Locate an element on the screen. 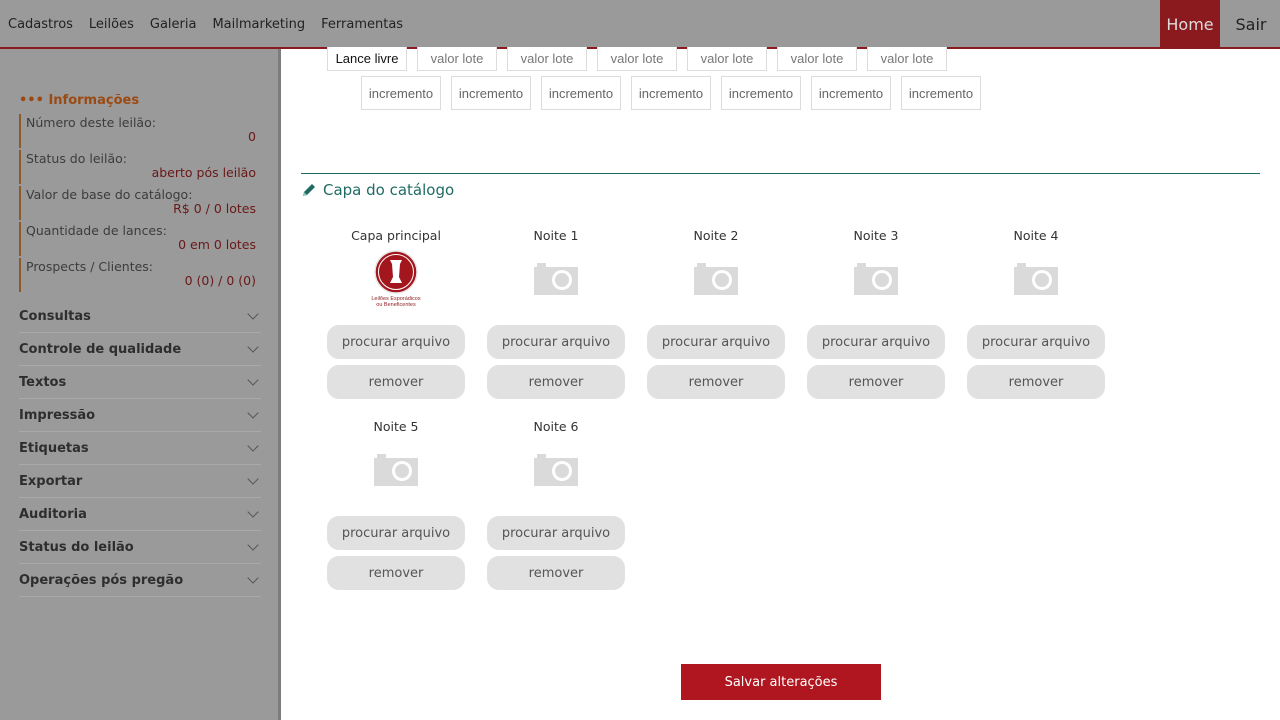 The height and width of the screenshot is (720, 1280). section-divider is located at coordinates (780, 173).